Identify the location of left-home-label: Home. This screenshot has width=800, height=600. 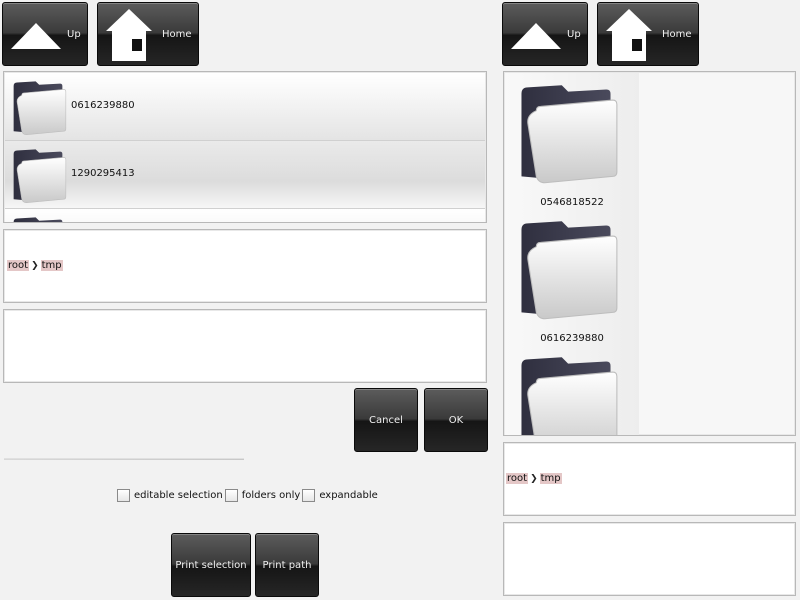
(177, 34).